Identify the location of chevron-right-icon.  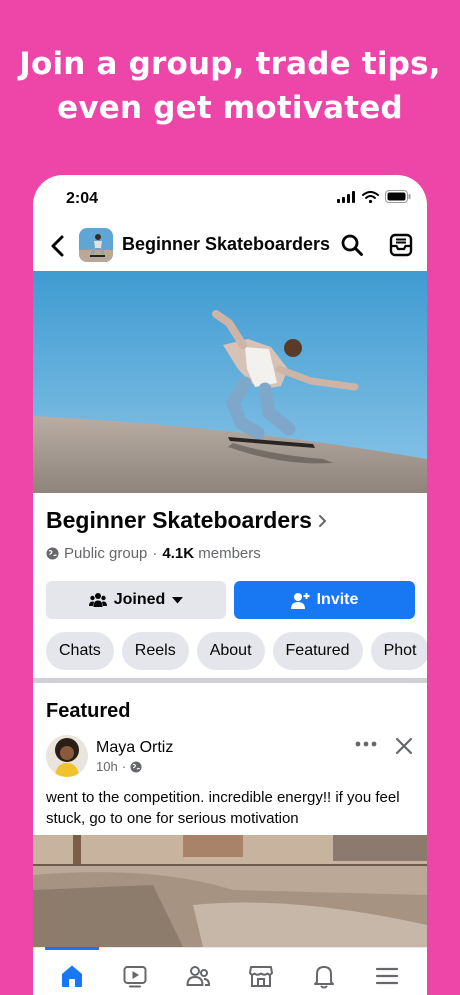
(322, 520).